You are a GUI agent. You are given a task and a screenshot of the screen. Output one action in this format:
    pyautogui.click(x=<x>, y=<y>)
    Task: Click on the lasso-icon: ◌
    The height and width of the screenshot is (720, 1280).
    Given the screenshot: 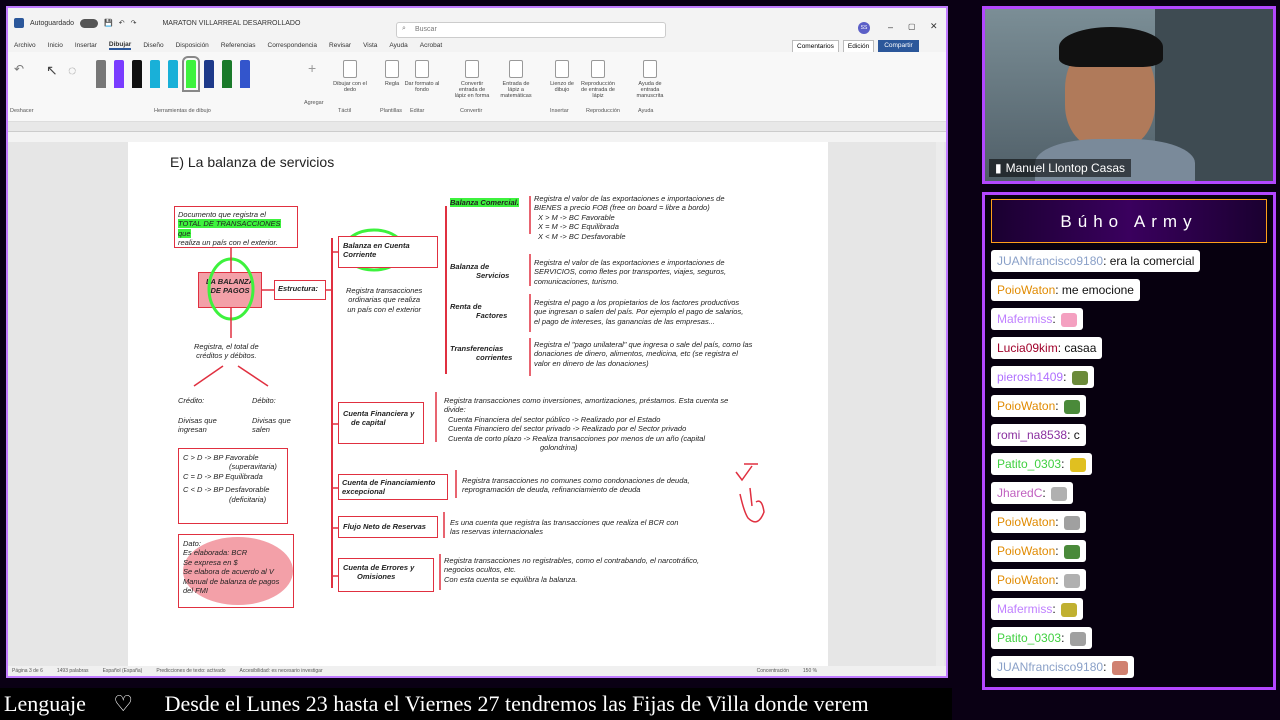 What is the action you would take?
    pyautogui.click(x=72, y=70)
    